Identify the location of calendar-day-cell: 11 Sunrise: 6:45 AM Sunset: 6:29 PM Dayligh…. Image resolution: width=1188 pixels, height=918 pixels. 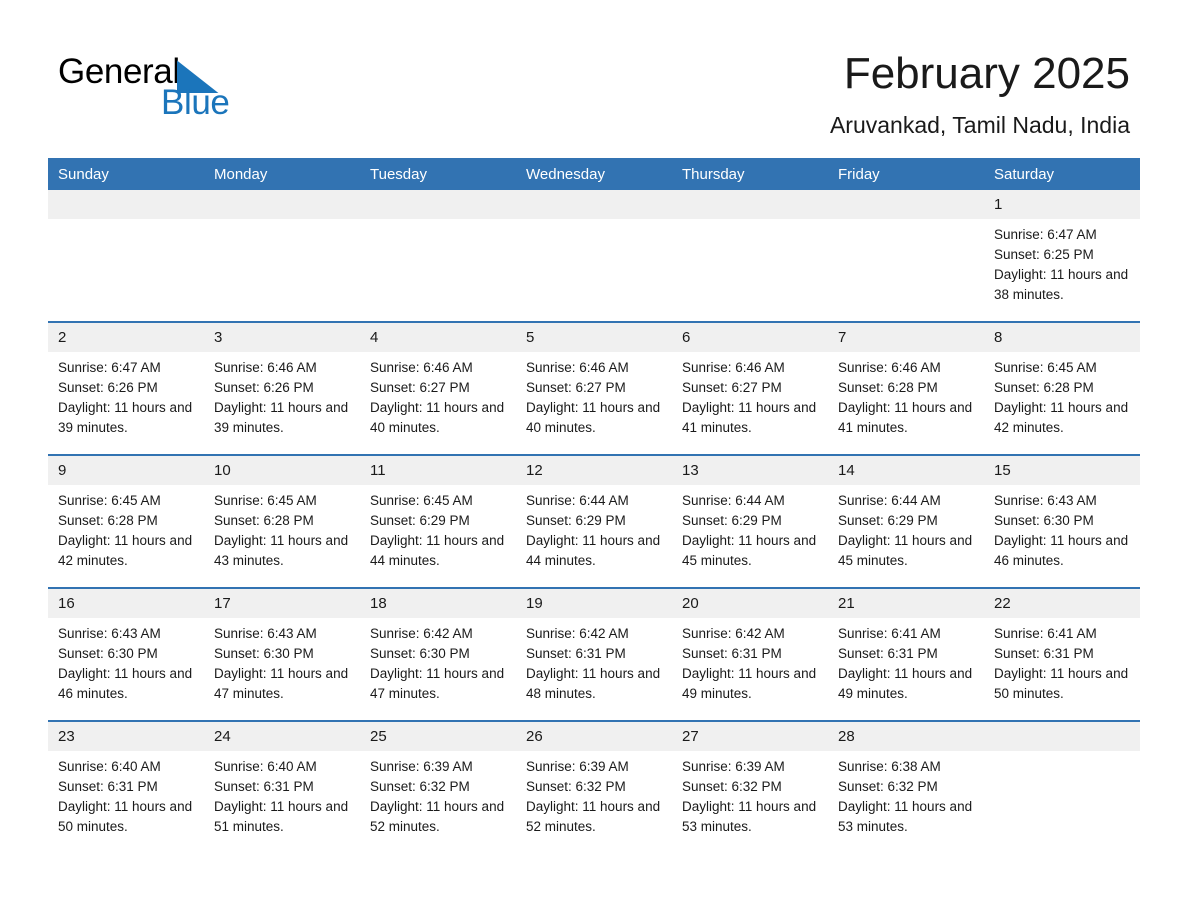
(438, 521).